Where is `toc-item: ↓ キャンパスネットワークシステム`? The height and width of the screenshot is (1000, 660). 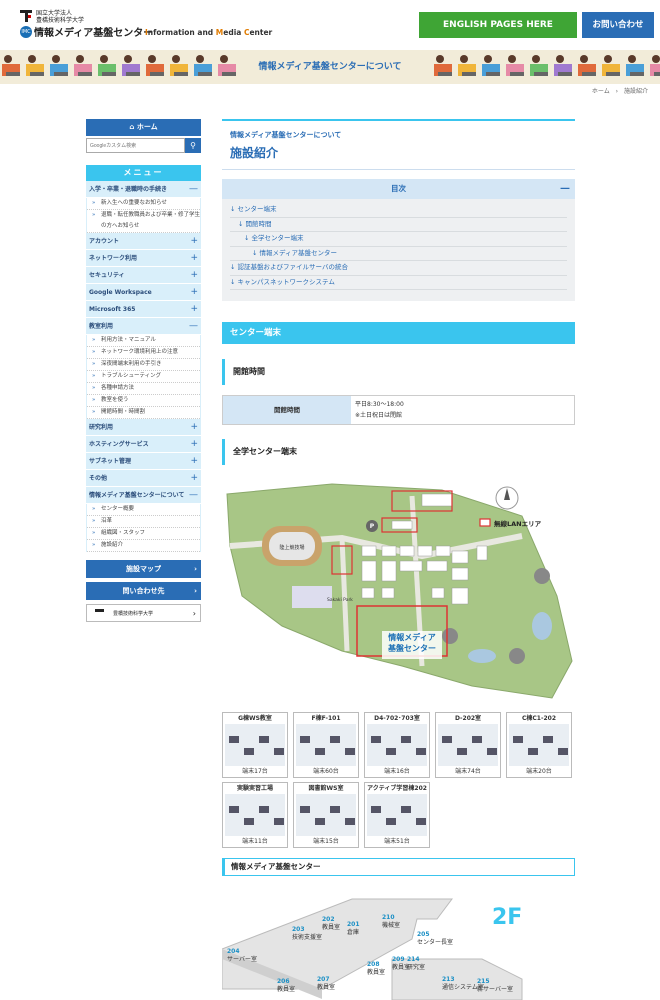 toc-item: ↓ キャンパスネットワークシステム is located at coordinates (398, 283).